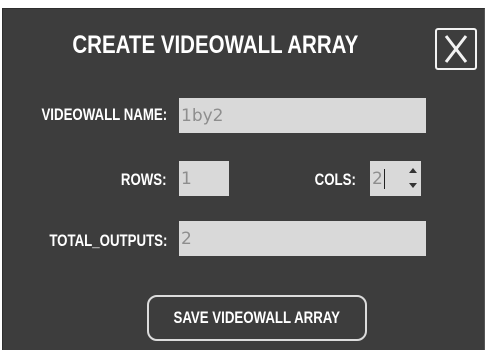  Describe the element at coordinates (186, 238) in the screenshot. I see `total-outputs-value: 2` at that location.